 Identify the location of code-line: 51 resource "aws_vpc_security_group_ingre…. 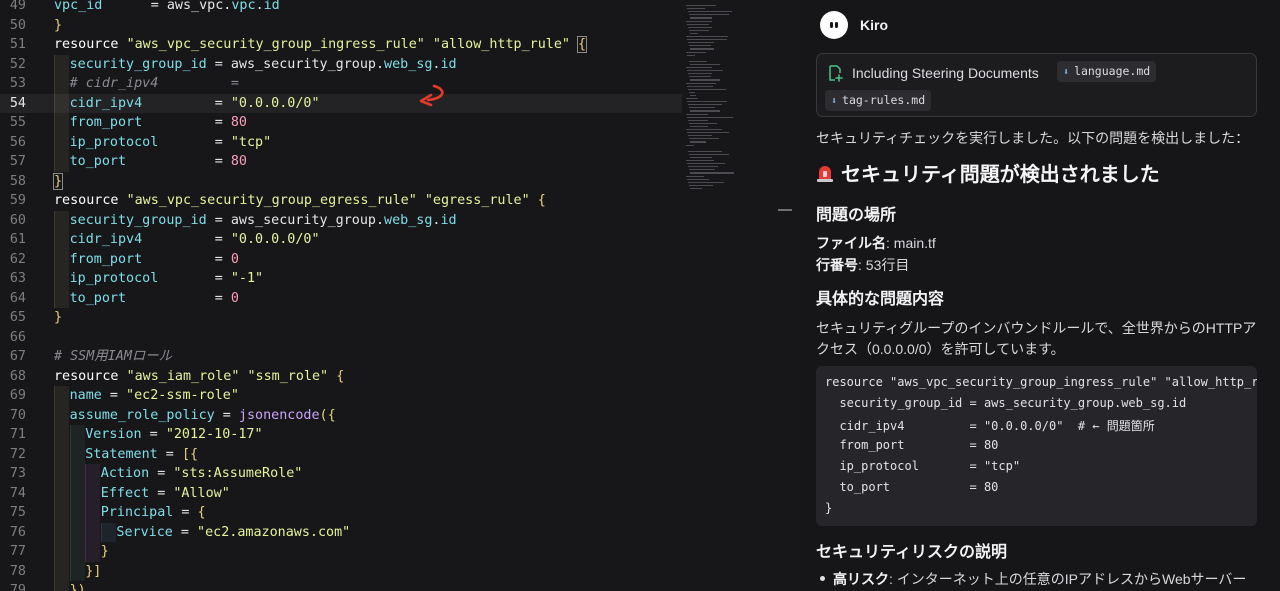
(341, 45).